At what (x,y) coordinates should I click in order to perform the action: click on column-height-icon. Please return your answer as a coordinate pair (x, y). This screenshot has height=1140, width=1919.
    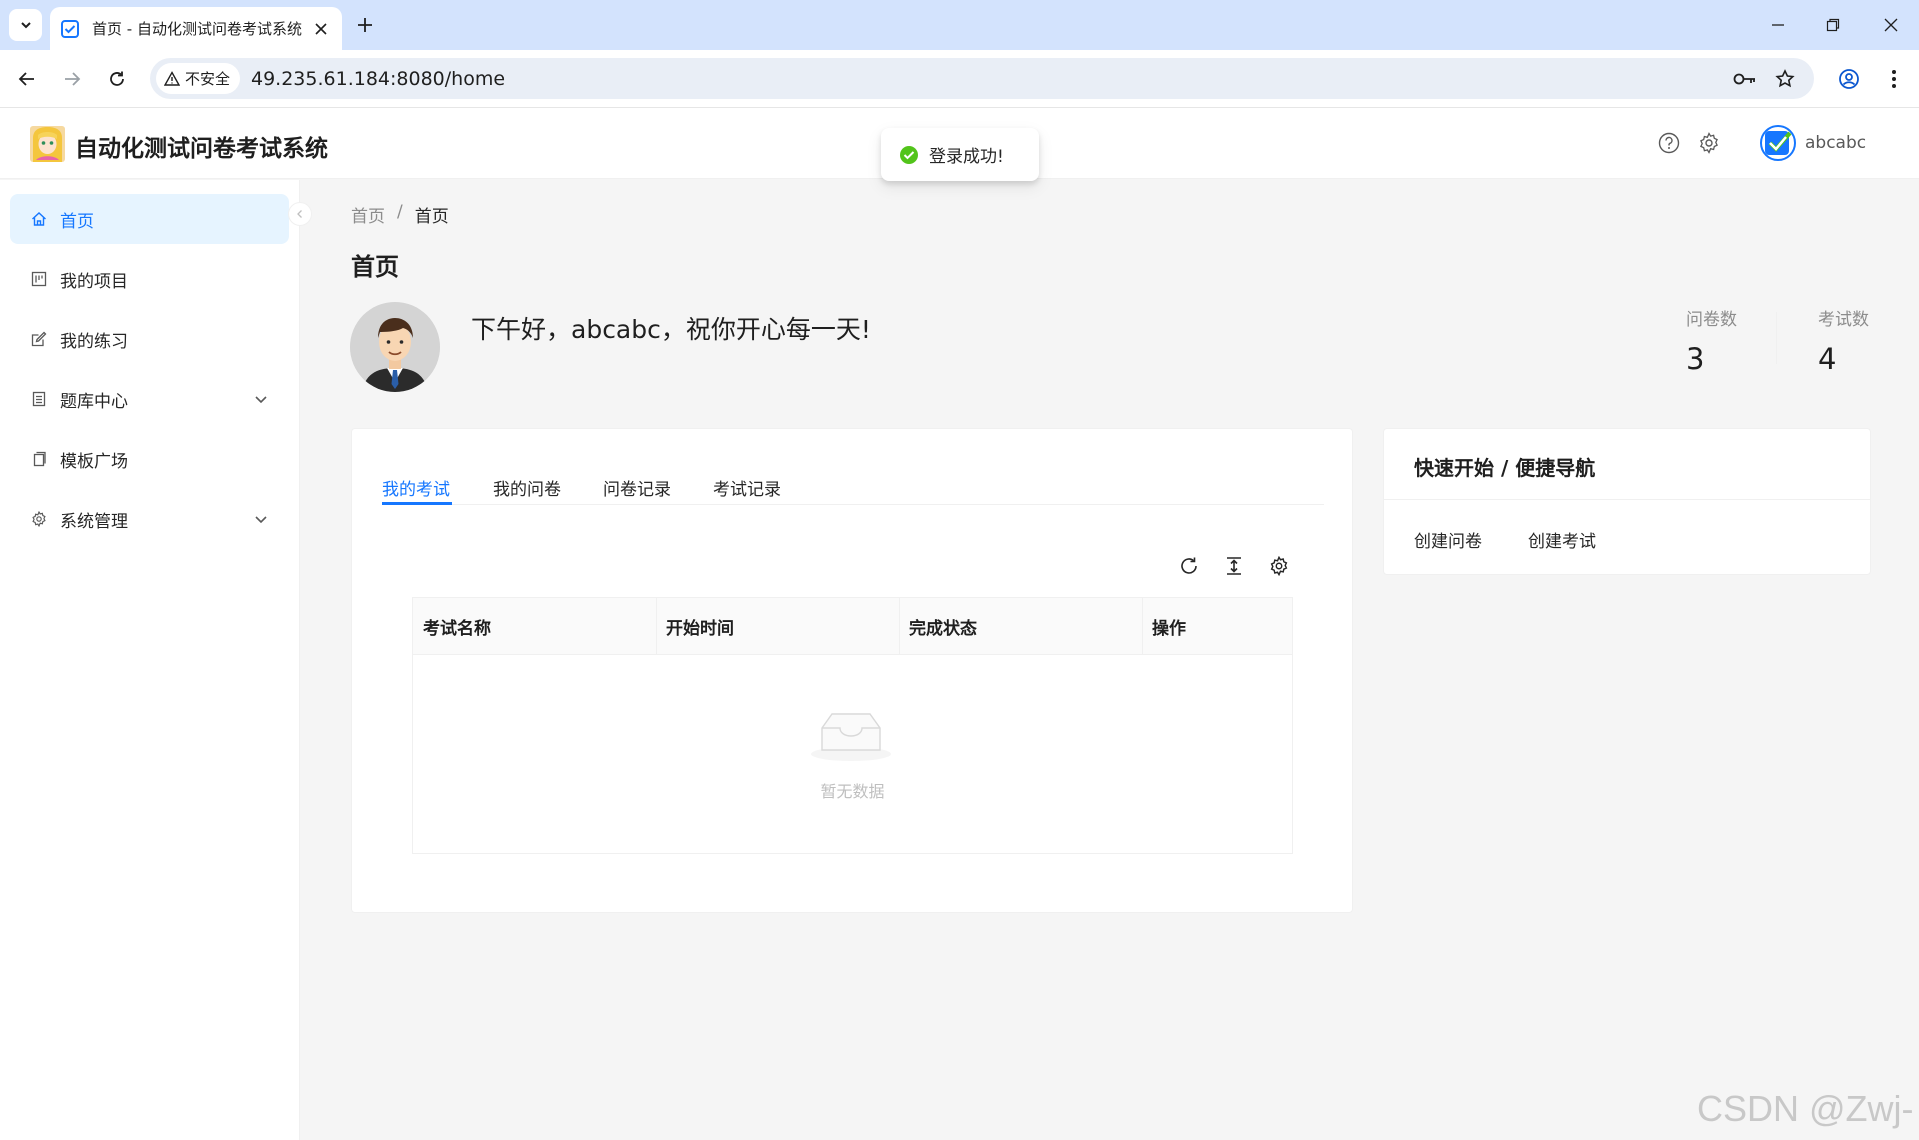
    Looking at the image, I should click on (1234, 566).